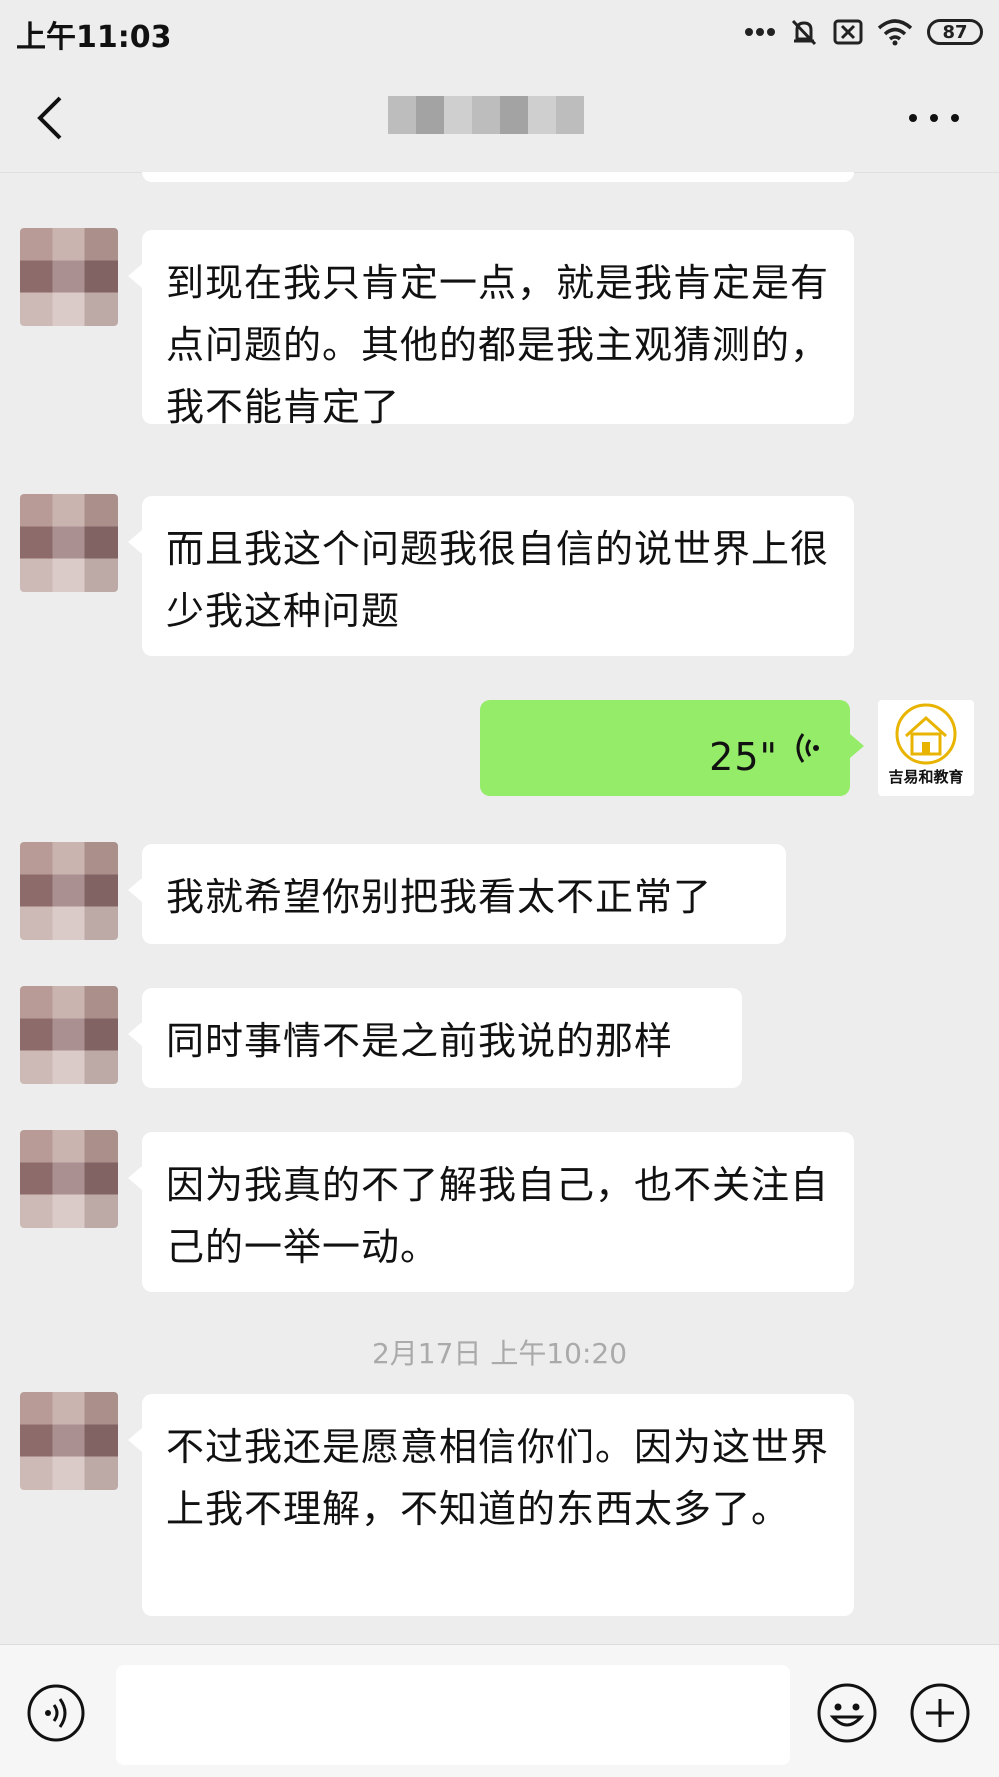 Image resolution: width=999 pixels, height=1777 pixels. Describe the element at coordinates (864, 32) in the screenshot. I see `status-icons: 87` at that location.